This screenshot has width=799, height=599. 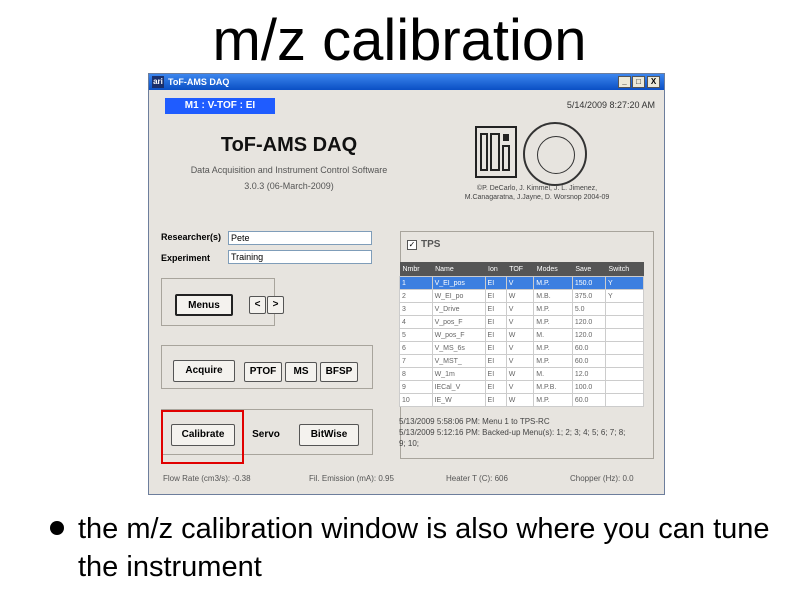 I want to click on tps-cell: W_EI_po, so click(x=458, y=296).